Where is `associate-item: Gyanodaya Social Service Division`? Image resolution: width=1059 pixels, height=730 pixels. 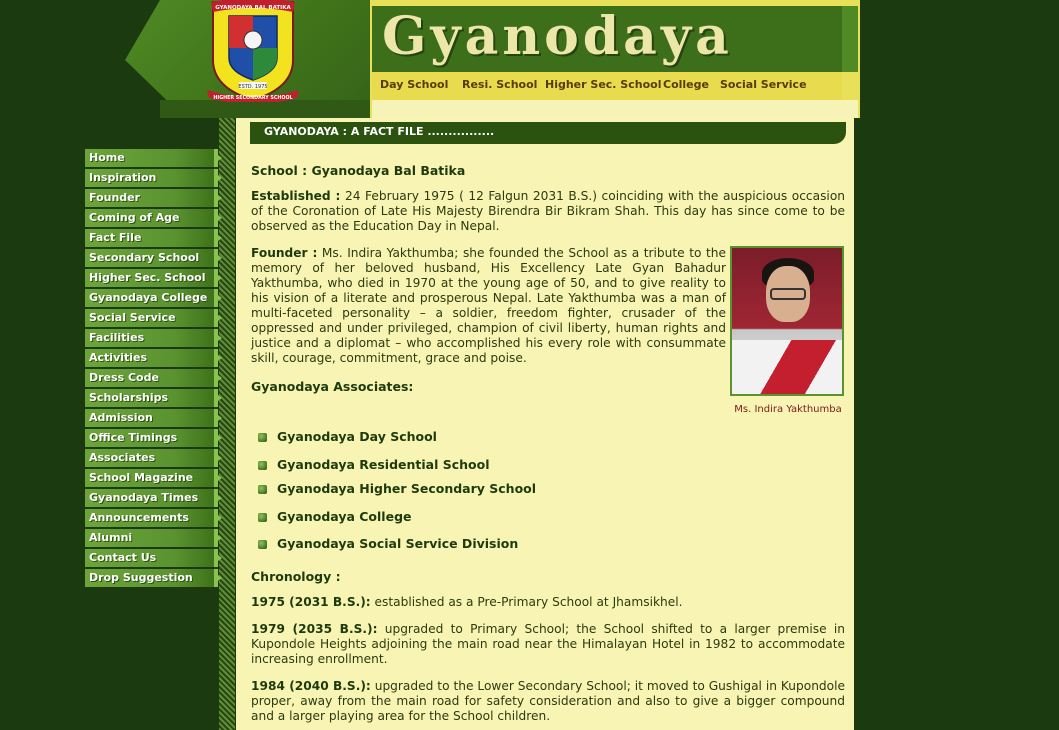
associate-item: Gyanodaya Social Service Division is located at coordinates (388, 543).